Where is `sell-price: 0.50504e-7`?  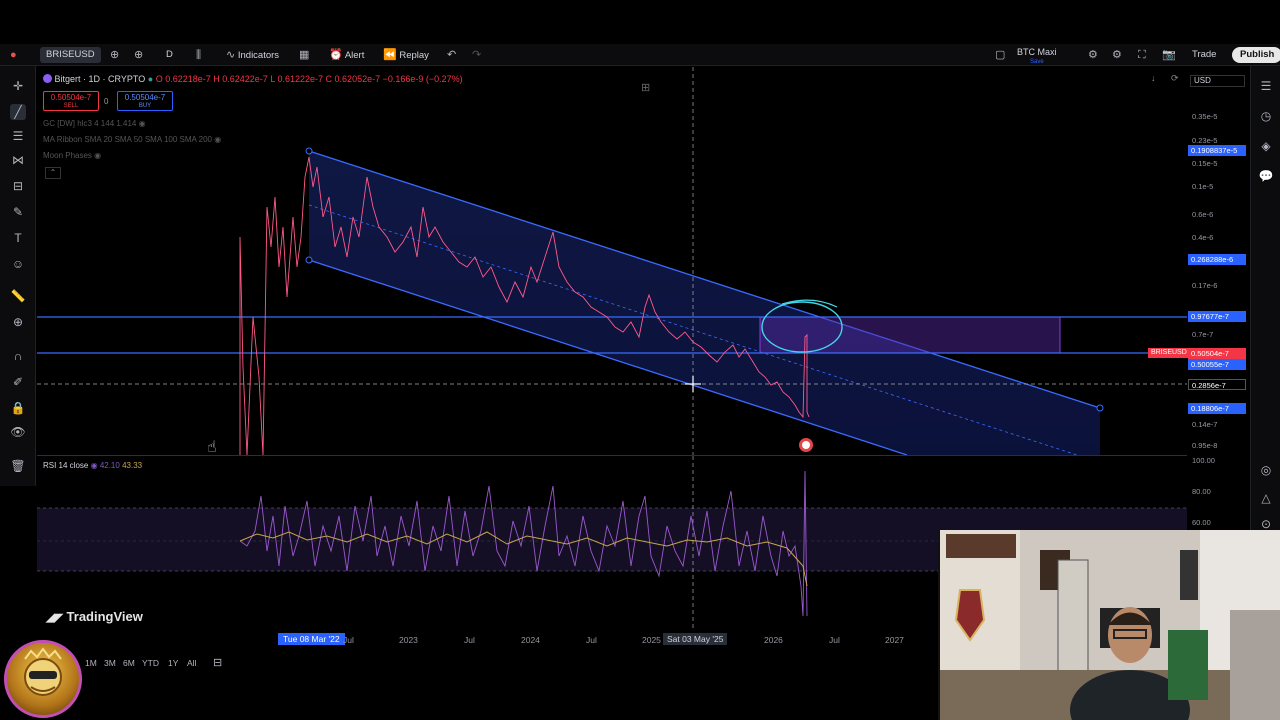 sell-price: 0.50504e-7 is located at coordinates (71, 97).